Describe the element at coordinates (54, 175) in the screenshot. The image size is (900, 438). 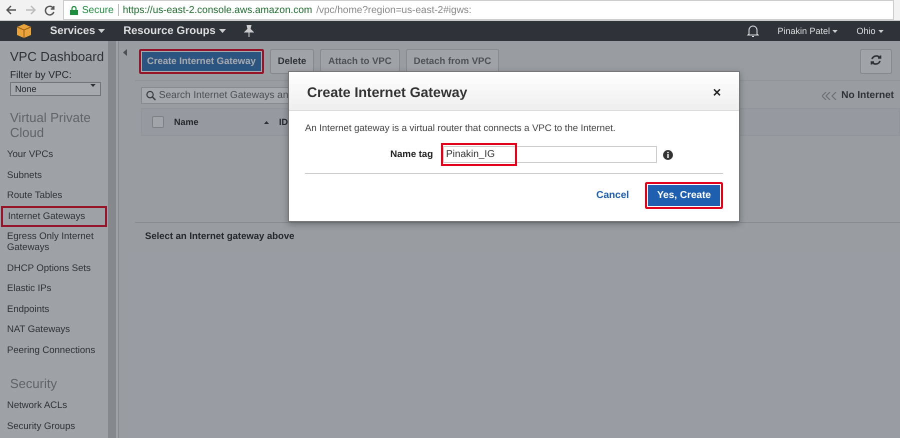
I see `sidebar-item: Subnets` at that location.